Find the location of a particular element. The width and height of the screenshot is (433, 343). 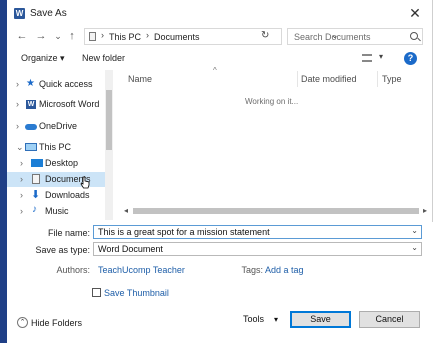

new-folder-button: New folder is located at coordinates (103, 58).